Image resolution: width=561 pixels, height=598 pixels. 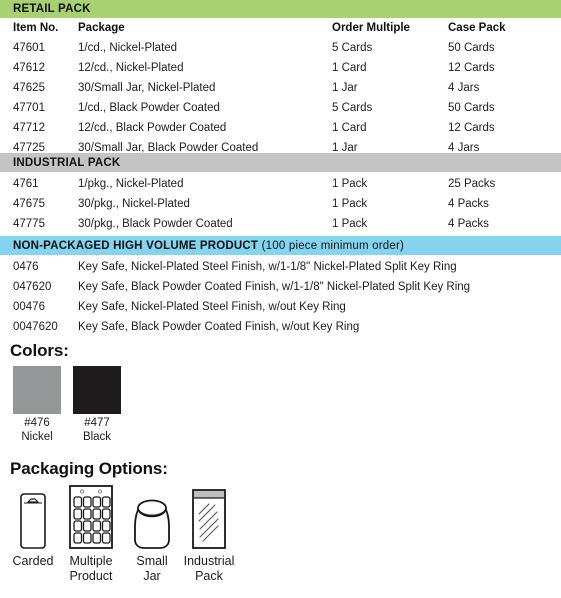 I want to click on industrial-pack-bag-icon, so click(x=209, y=519).